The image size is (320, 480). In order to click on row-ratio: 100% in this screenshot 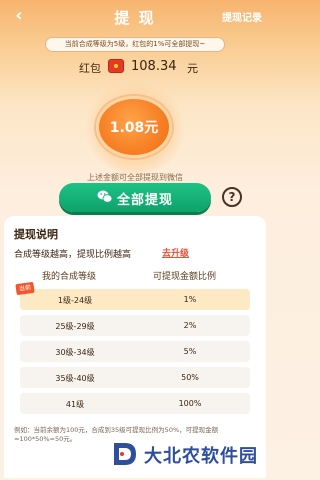, I will do `click(190, 403)`.